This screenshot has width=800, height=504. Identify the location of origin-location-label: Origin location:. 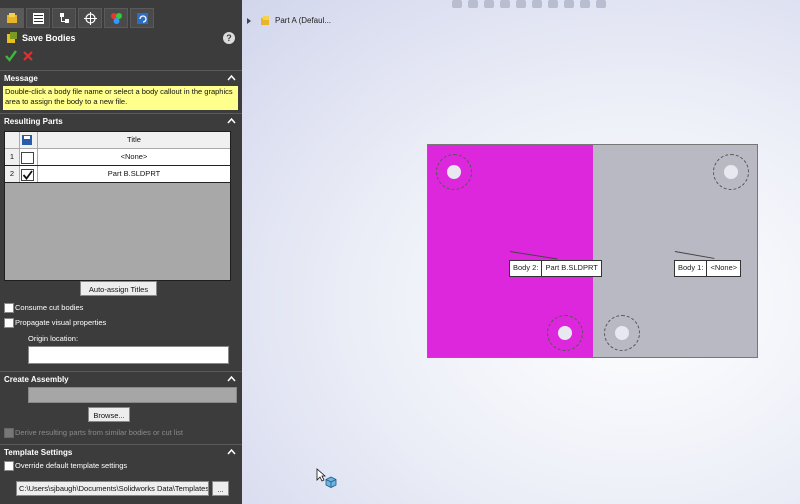
(53, 338).